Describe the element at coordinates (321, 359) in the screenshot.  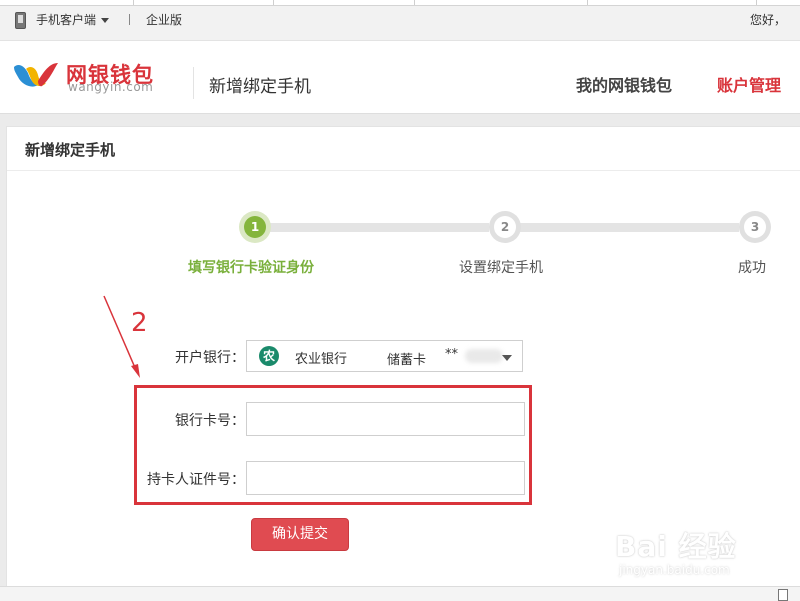
I see `bank-name: 农业银行` at that location.